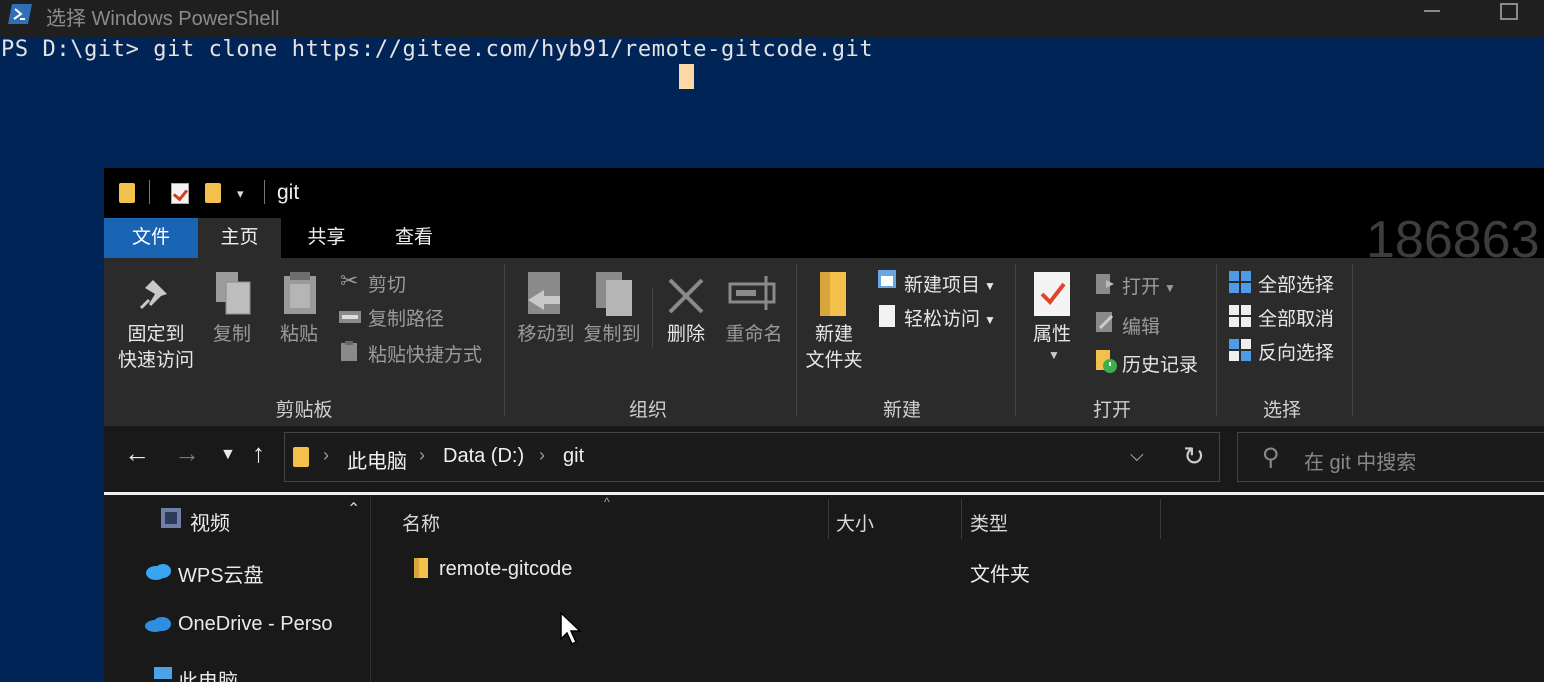 The image size is (1544, 682). Describe the element at coordinates (824, 238) in the screenshot. I see `ribbon-tabs: 文件 主页 共享 查看` at that location.